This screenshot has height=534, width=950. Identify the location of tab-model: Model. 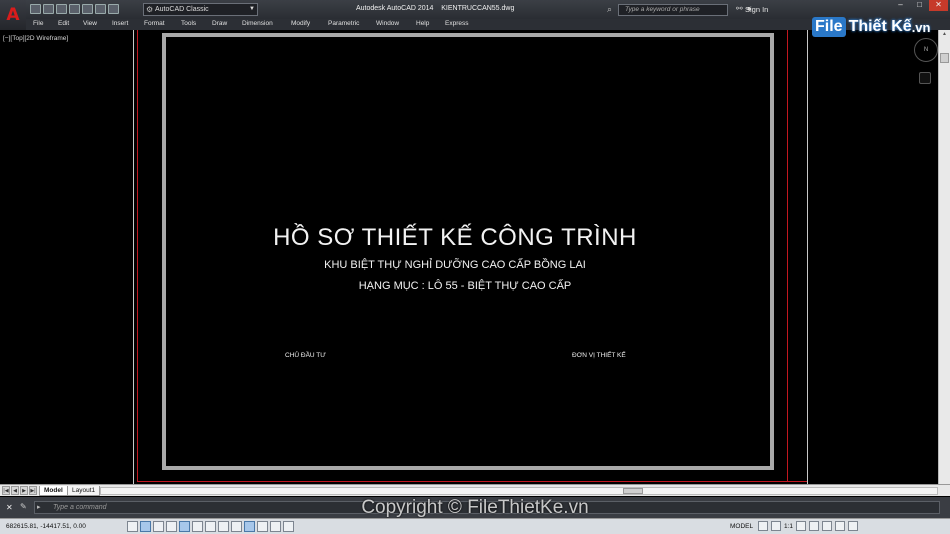
(53, 491).